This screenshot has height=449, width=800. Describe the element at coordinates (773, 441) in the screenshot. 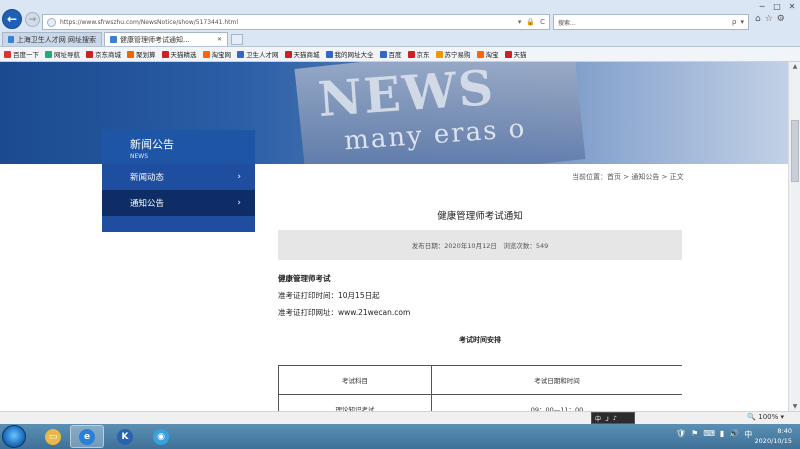

I see `clock-date: 2020/10/15` at that location.